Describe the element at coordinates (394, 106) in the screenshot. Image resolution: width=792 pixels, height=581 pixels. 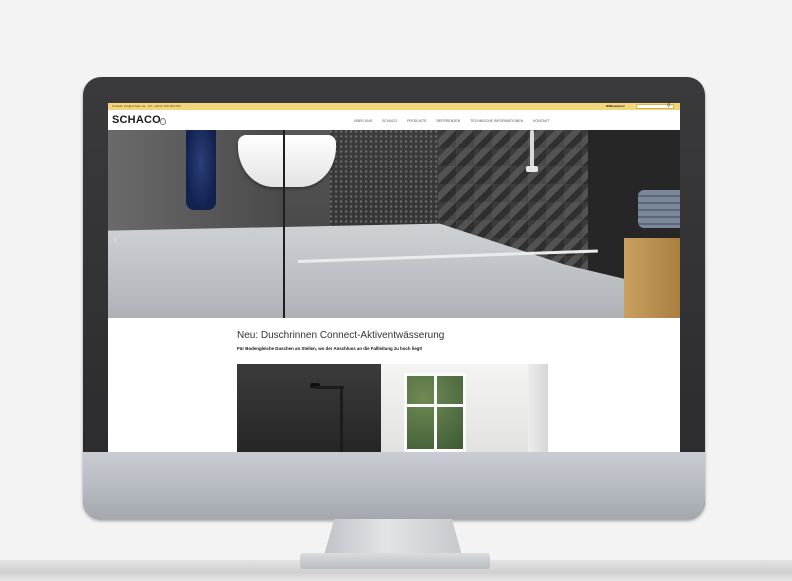
I see `top-info-bar` at that location.